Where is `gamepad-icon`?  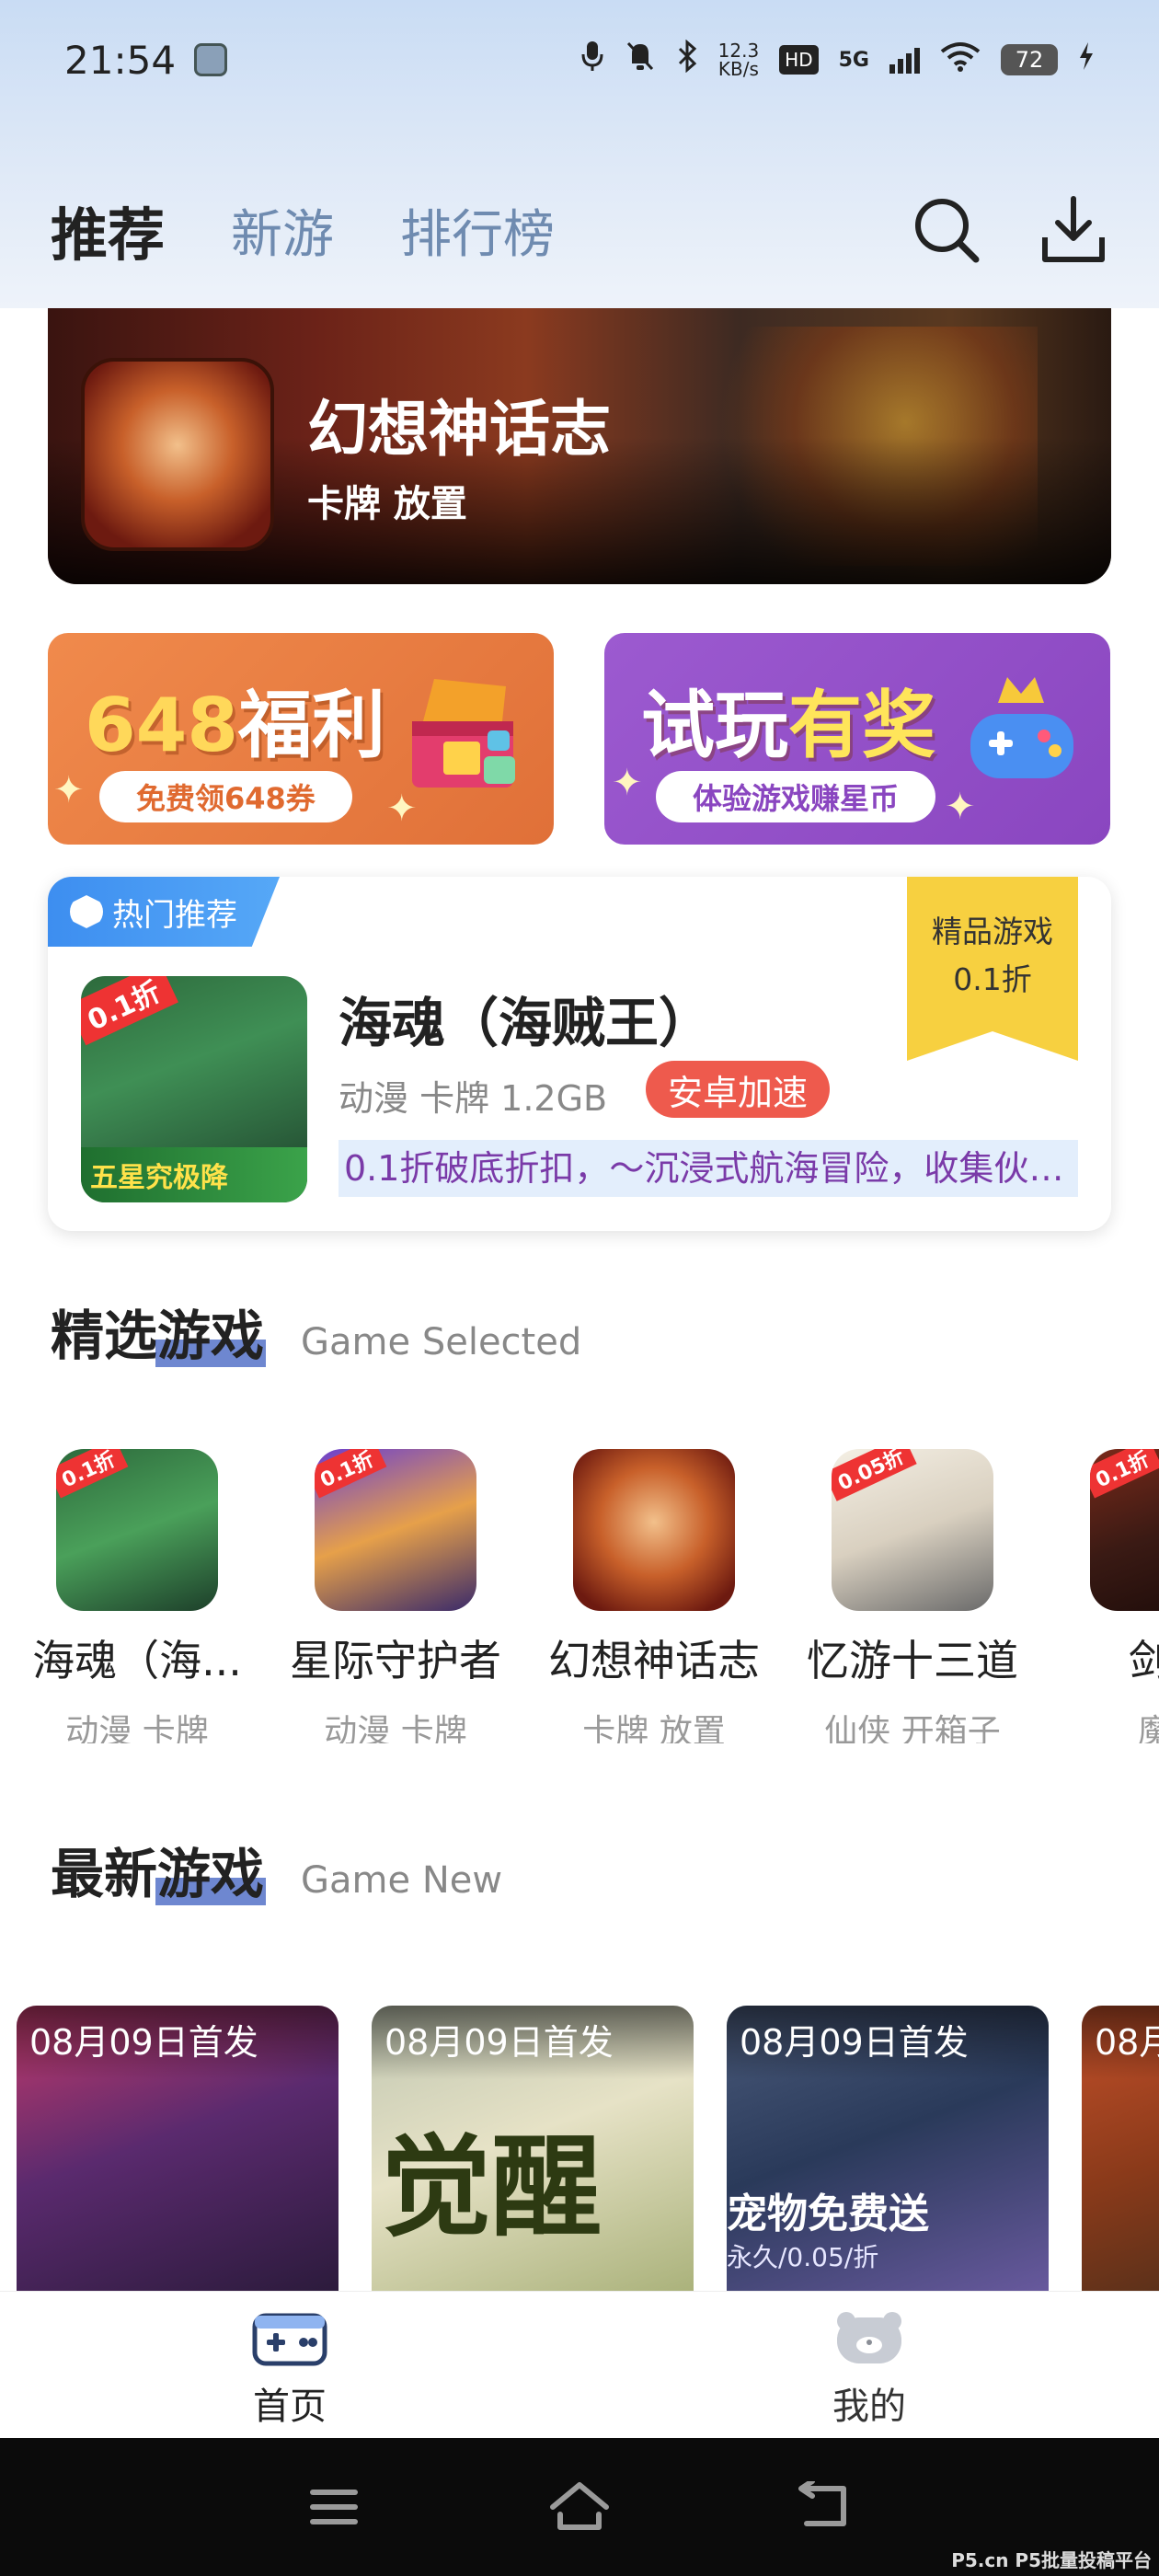 gamepad-icon is located at coordinates (289, 2337).